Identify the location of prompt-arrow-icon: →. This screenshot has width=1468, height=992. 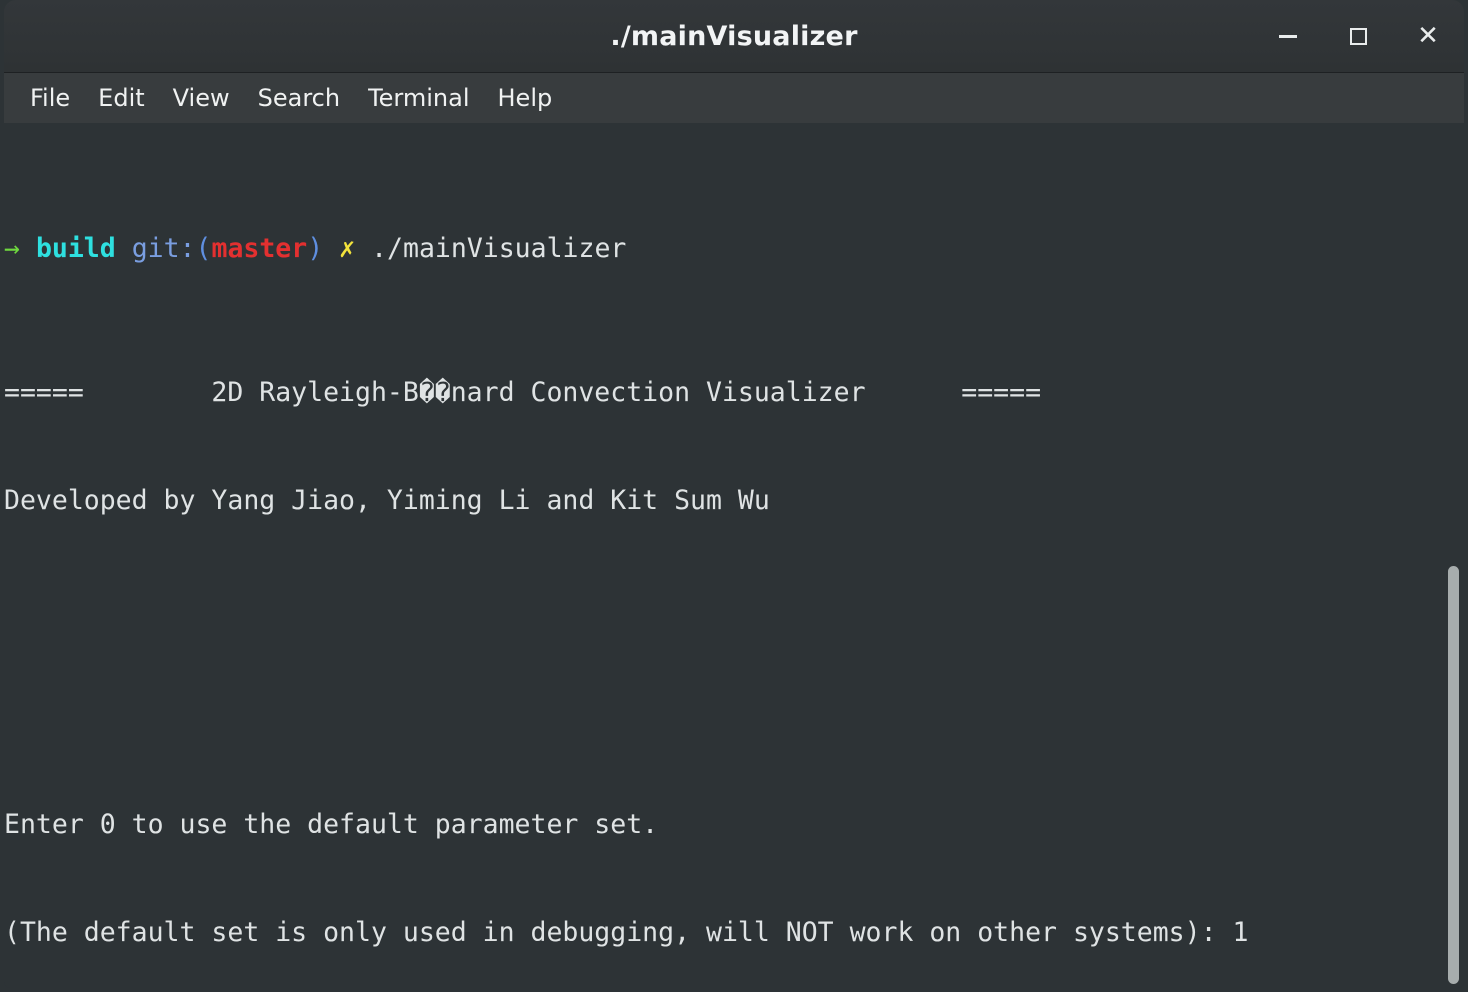
(12, 248).